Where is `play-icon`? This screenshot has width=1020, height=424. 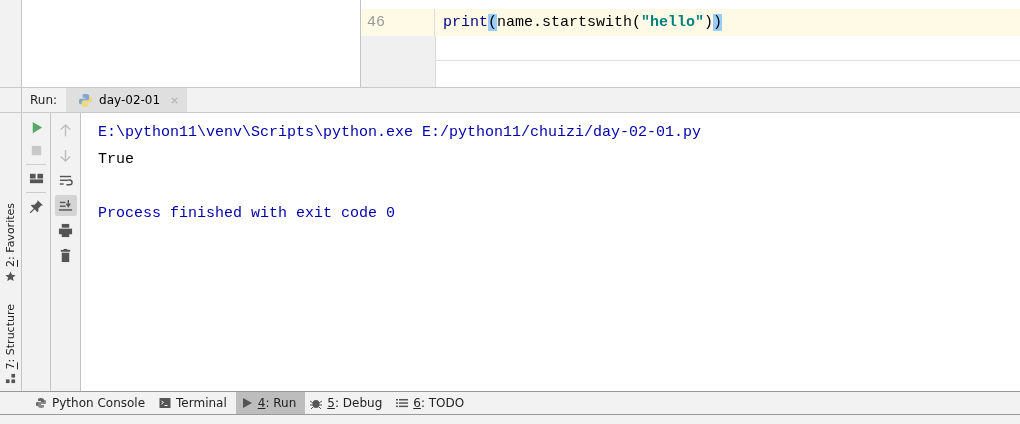
play-icon is located at coordinates (246, 403).